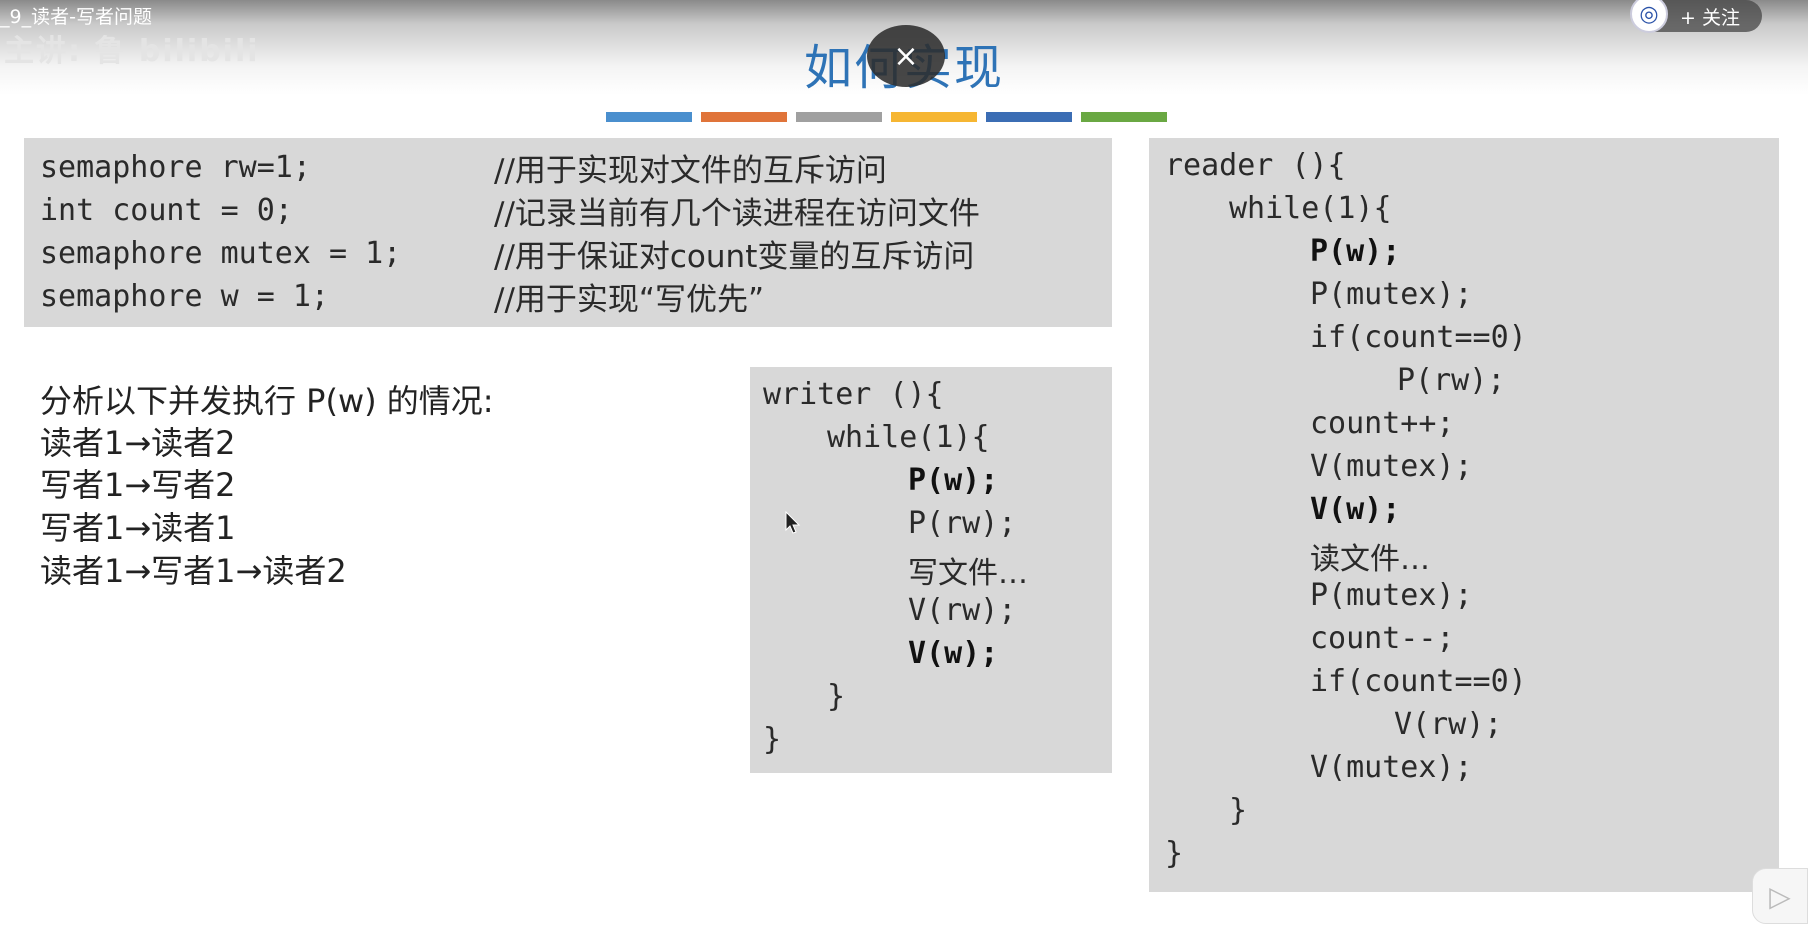 The height and width of the screenshot is (940, 1808). I want to click on declaration-code: semaphore rw=1;, so click(175, 167).